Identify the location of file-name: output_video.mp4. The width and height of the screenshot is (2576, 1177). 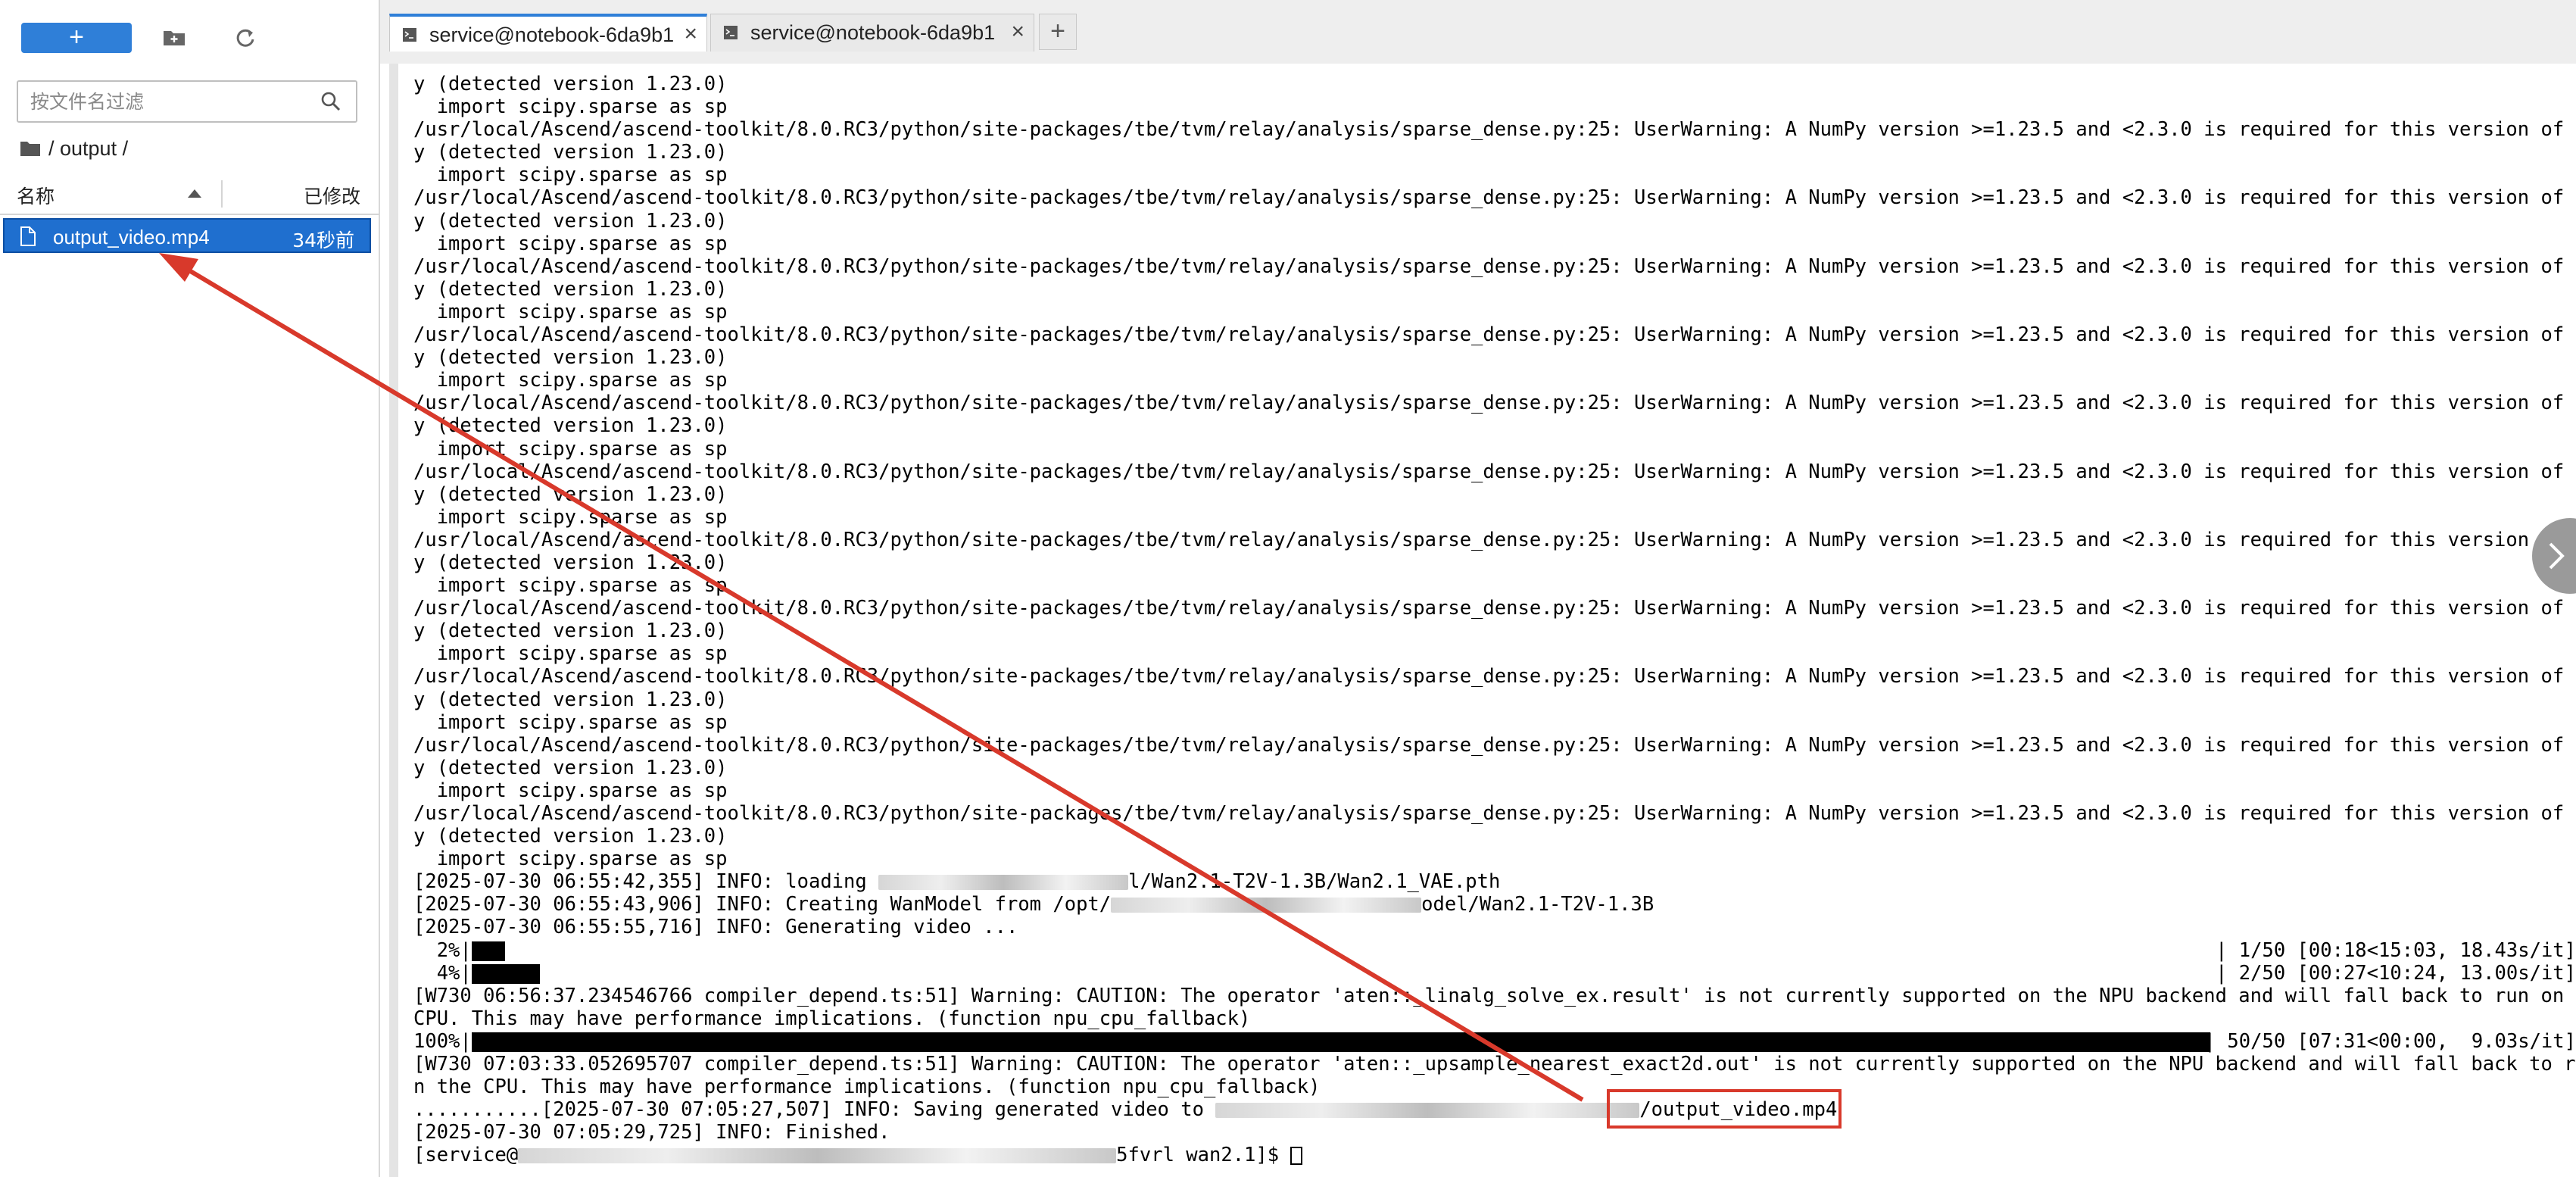
(131, 237).